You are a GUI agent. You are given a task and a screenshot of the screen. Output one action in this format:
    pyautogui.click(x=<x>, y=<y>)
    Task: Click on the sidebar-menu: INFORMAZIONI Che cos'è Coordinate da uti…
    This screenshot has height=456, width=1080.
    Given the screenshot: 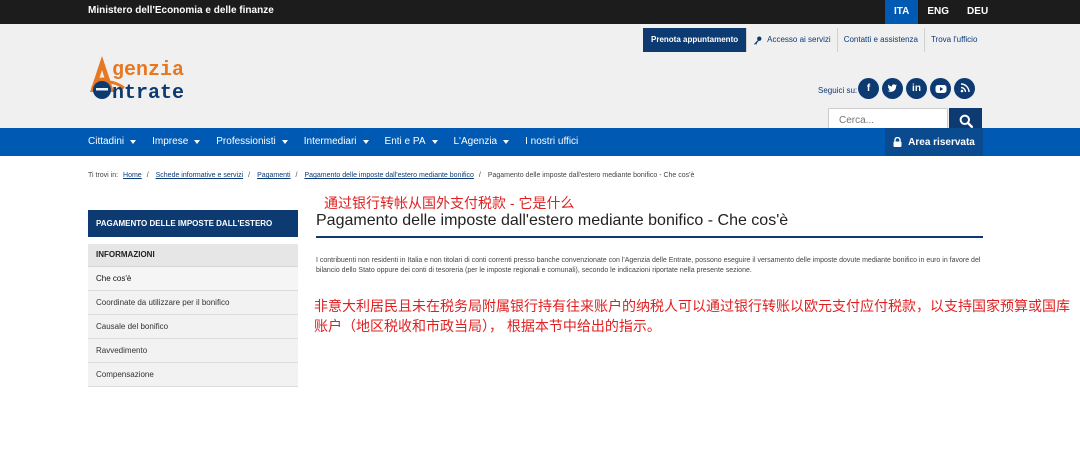 What is the action you would take?
    pyautogui.click(x=193, y=315)
    